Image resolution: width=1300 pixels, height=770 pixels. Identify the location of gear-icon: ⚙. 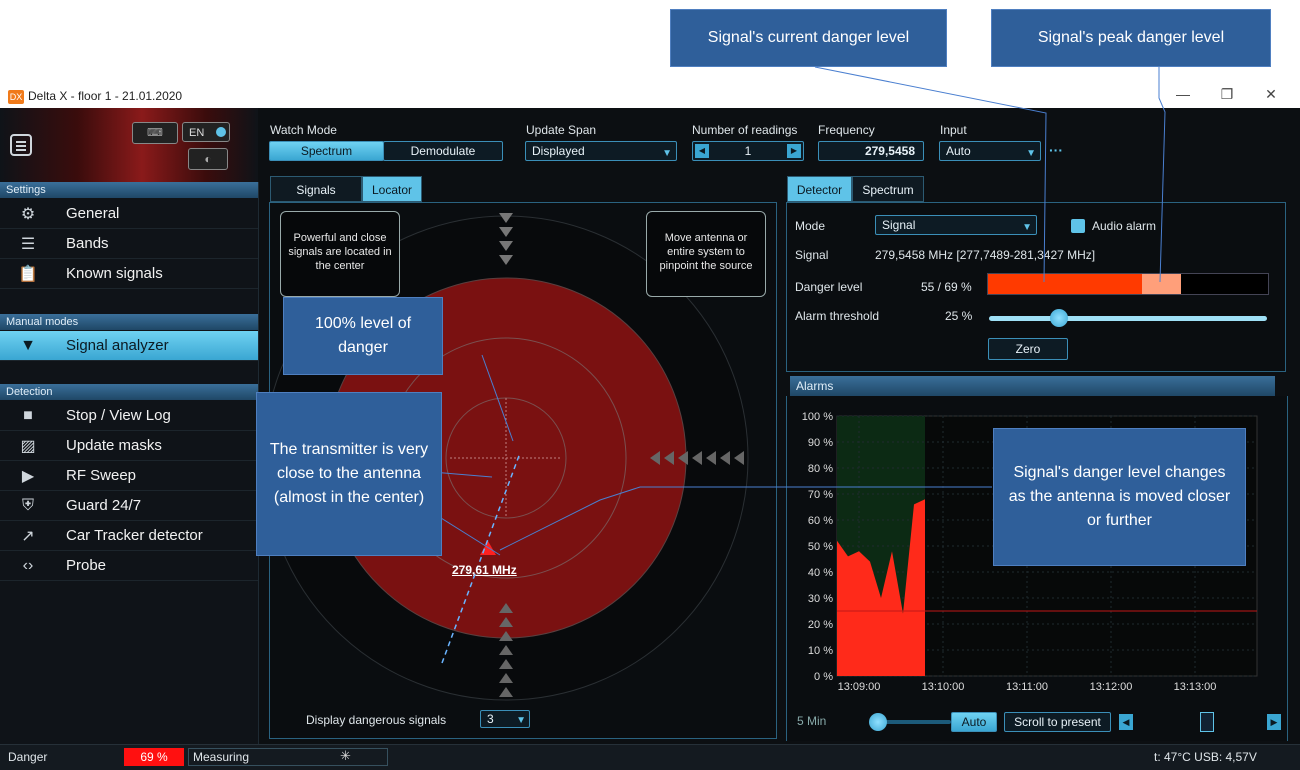
(28, 214).